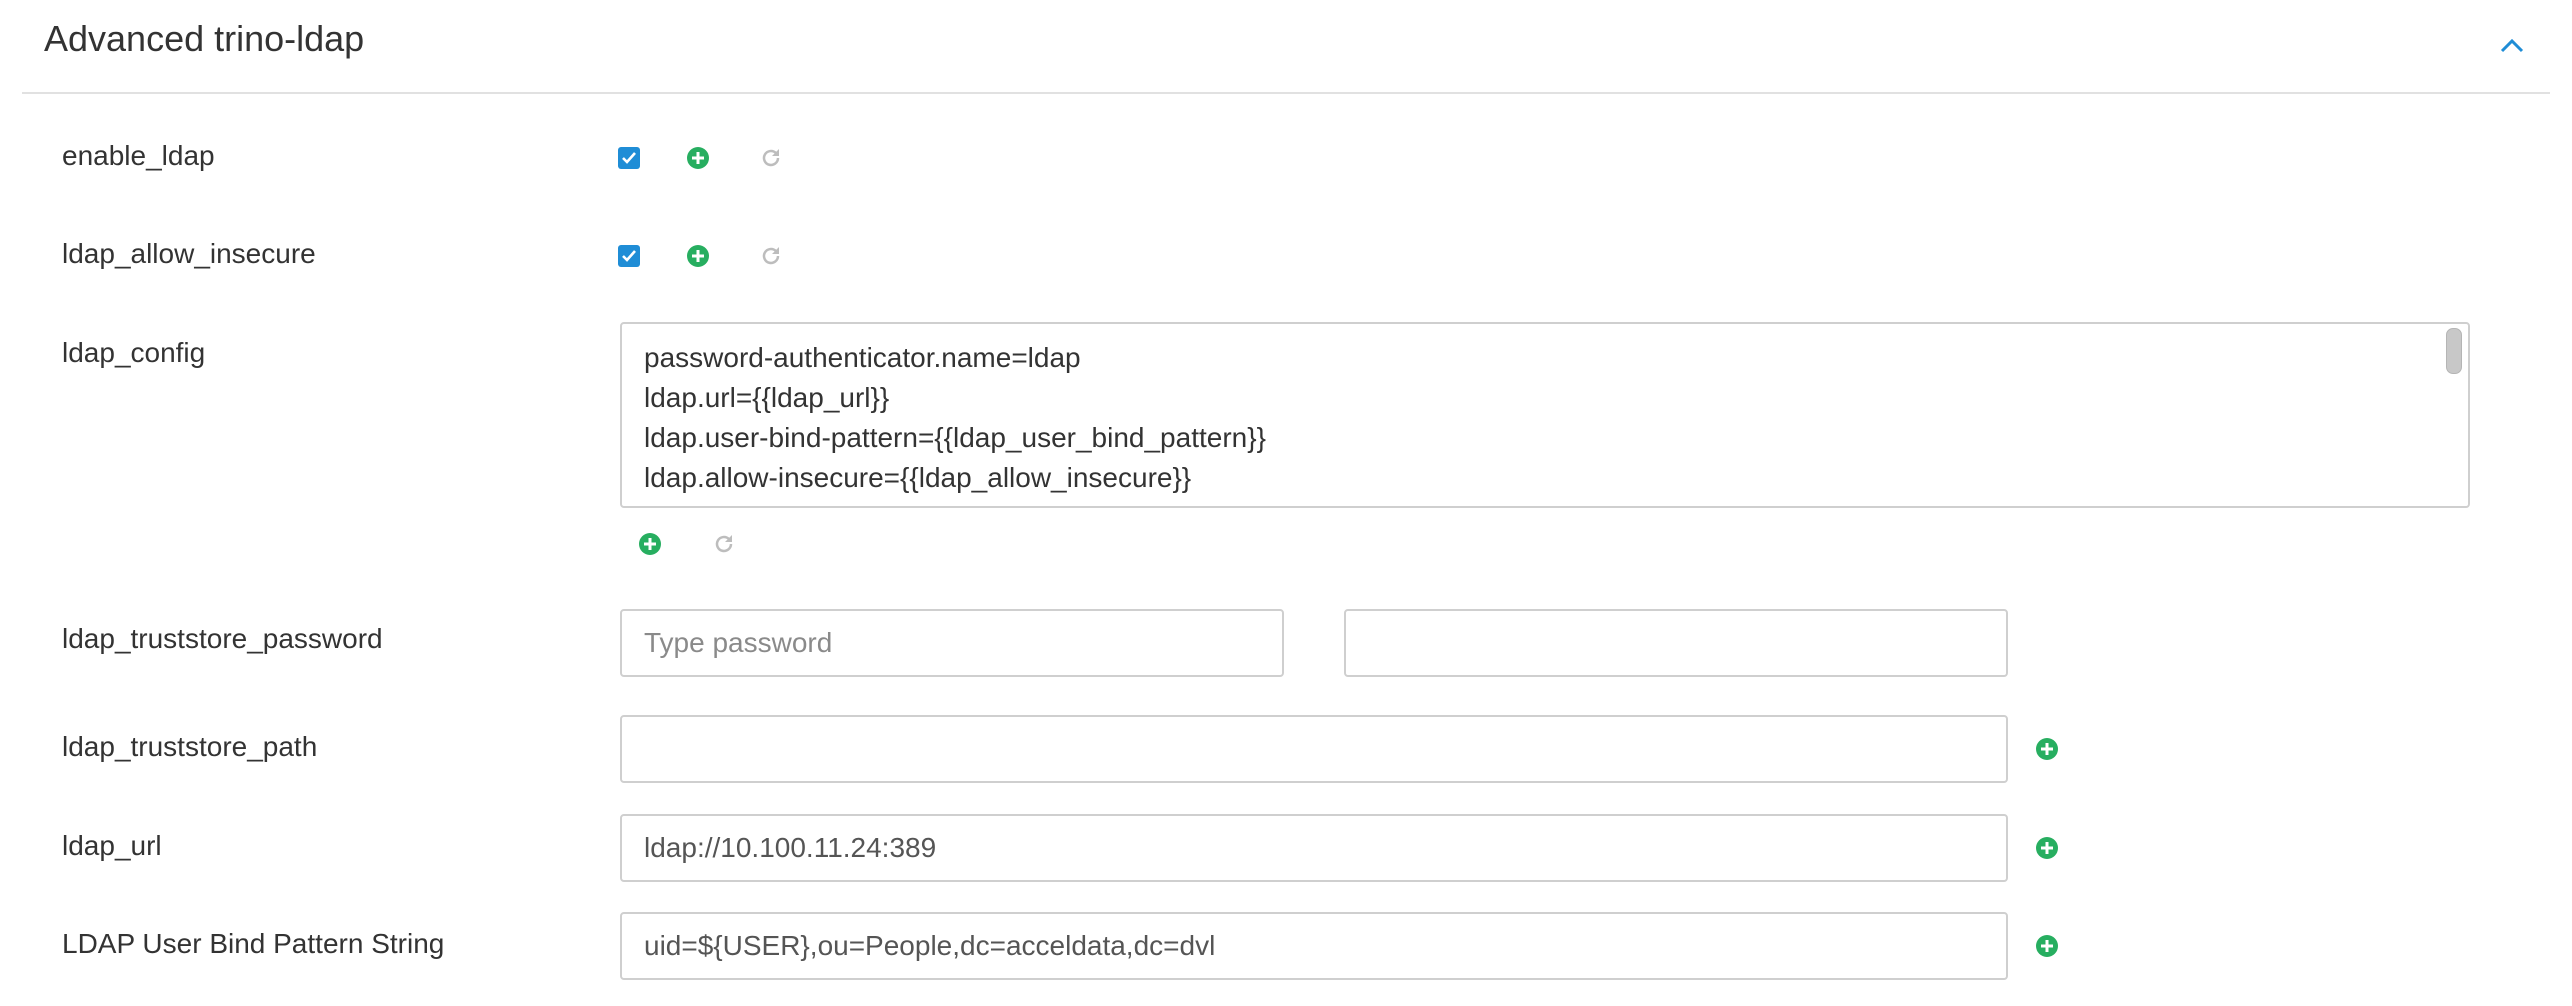  What do you see at coordinates (2512, 46) in the screenshot?
I see `chevron-up-icon` at bounding box center [2512, 46].